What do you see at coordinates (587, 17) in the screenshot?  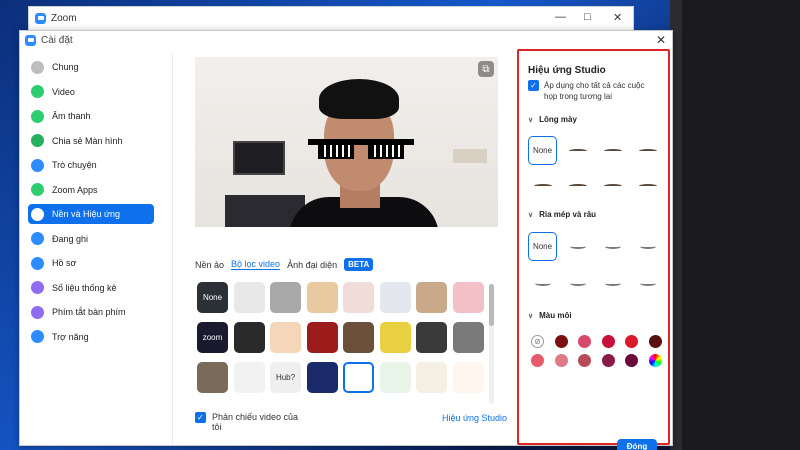 I see `maximize-icon: □` at bounding box center [587, 17].